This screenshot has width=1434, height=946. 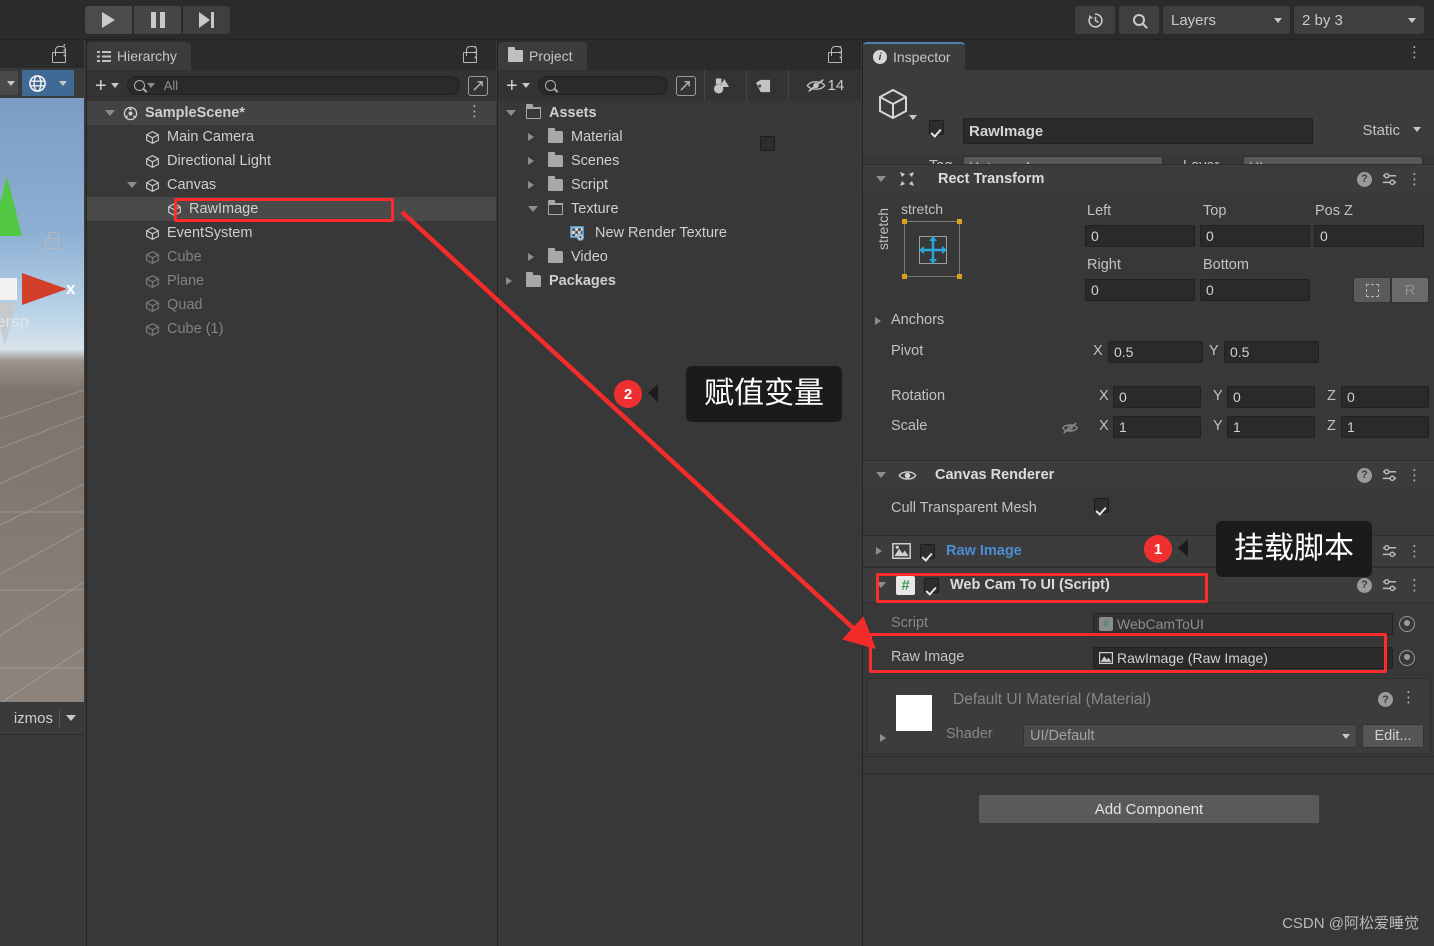 I want to click on project-item-texture: Texture, so click(x=679, y=209).